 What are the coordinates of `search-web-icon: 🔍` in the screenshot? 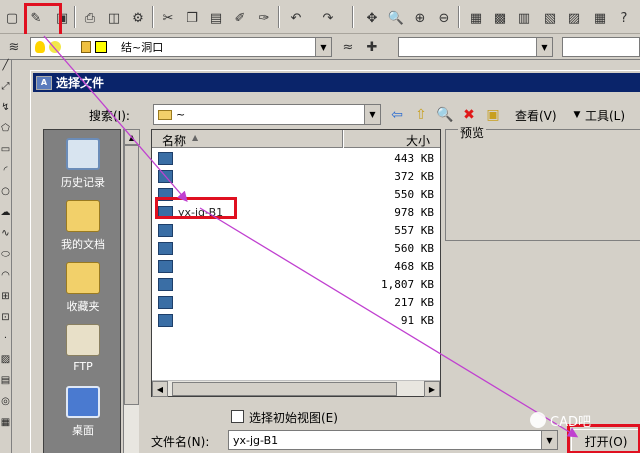 It's located at (445, 115).